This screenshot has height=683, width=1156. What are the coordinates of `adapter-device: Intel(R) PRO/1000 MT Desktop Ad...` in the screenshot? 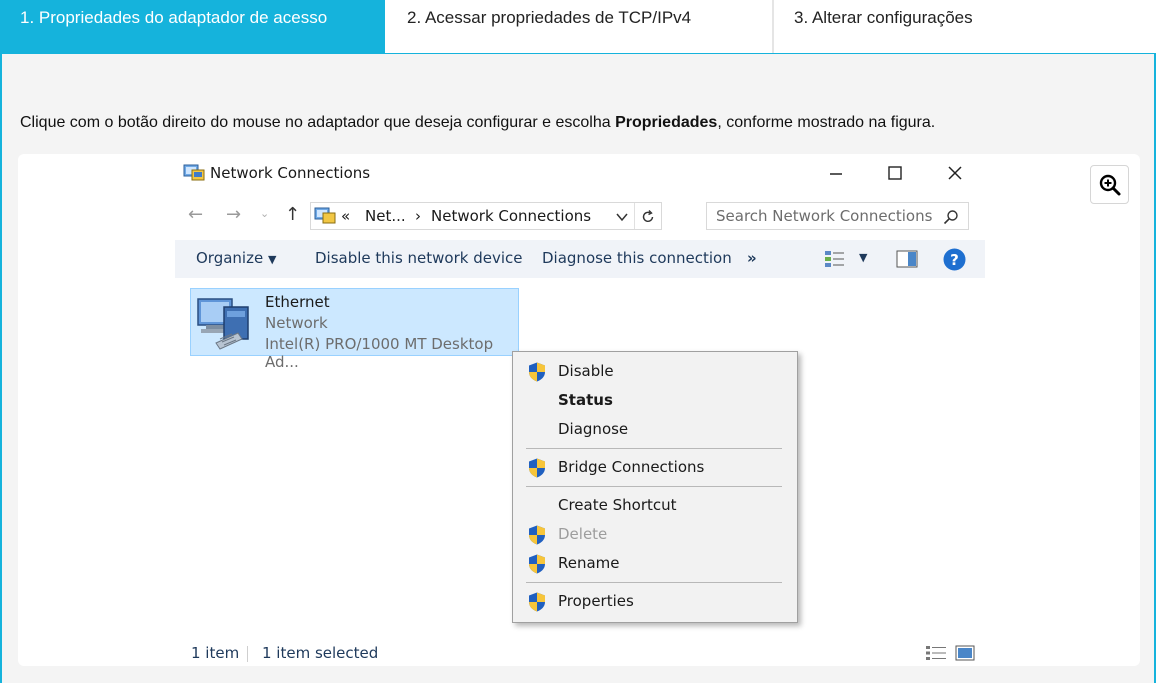 It's located at (379, 353).